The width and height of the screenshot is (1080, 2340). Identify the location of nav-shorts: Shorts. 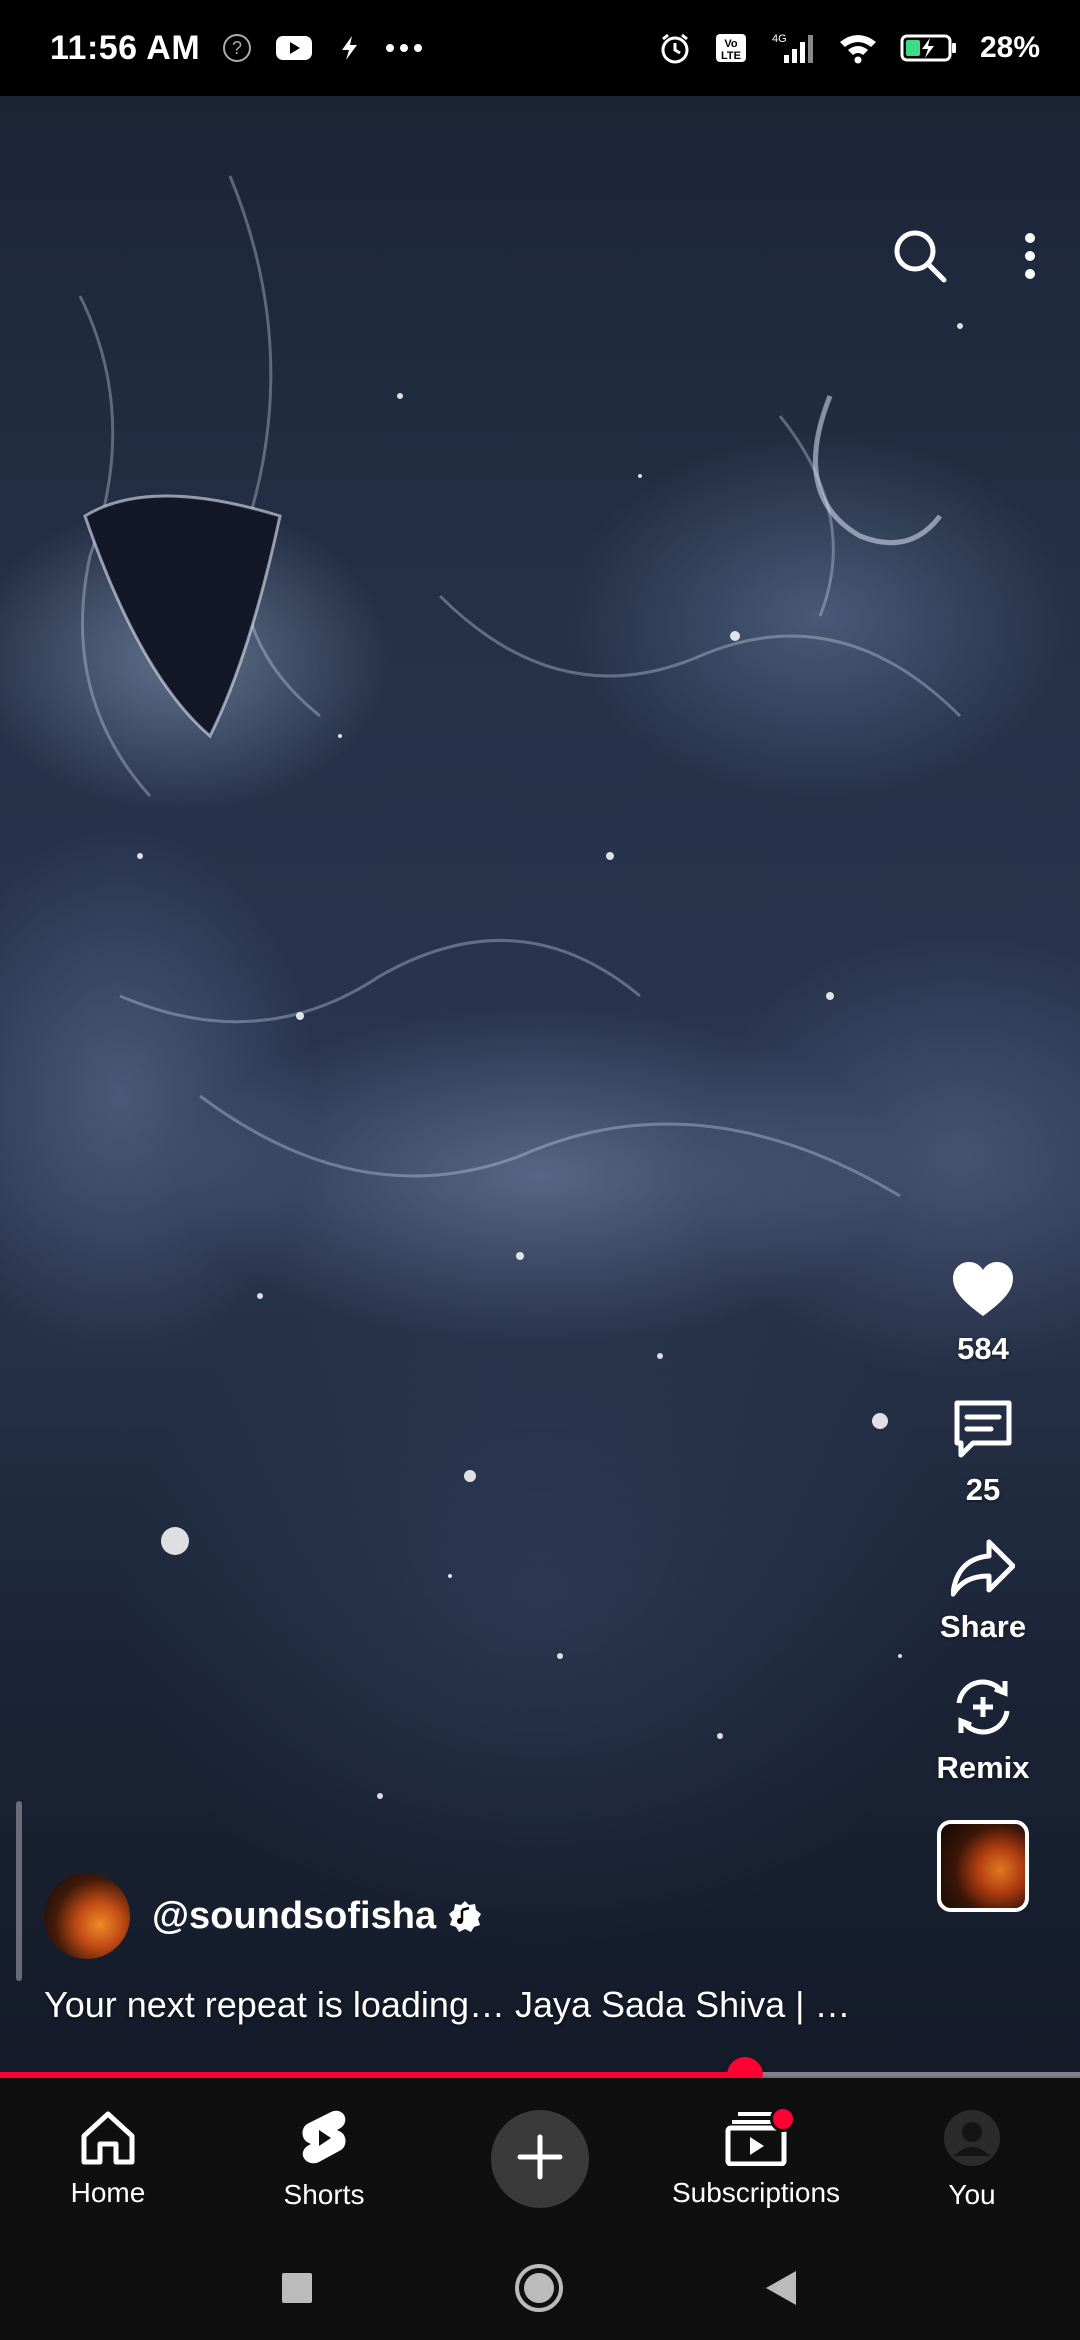
(324, 2159).